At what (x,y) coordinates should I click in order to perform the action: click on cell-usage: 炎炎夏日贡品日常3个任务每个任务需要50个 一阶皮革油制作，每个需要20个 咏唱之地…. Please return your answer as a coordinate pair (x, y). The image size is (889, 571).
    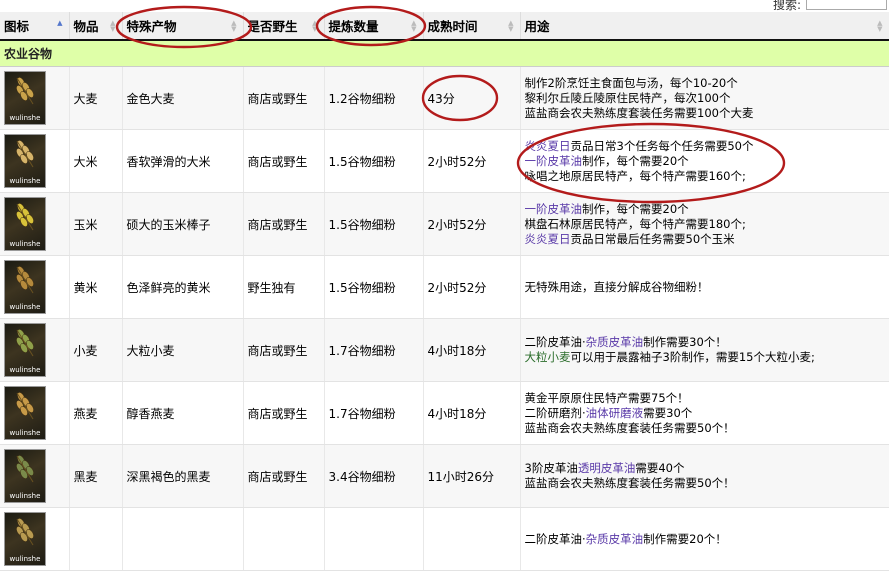
    Looking at the image, I should click on (704, 161).